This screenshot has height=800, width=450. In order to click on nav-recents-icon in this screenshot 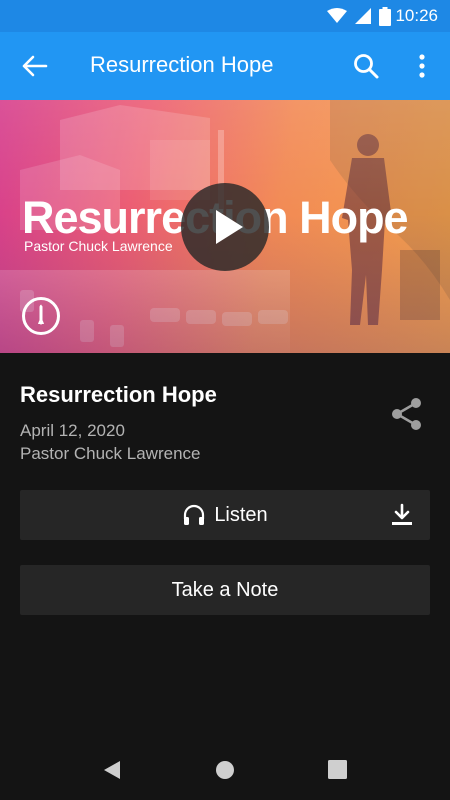, I will do `click(337, 769)`.